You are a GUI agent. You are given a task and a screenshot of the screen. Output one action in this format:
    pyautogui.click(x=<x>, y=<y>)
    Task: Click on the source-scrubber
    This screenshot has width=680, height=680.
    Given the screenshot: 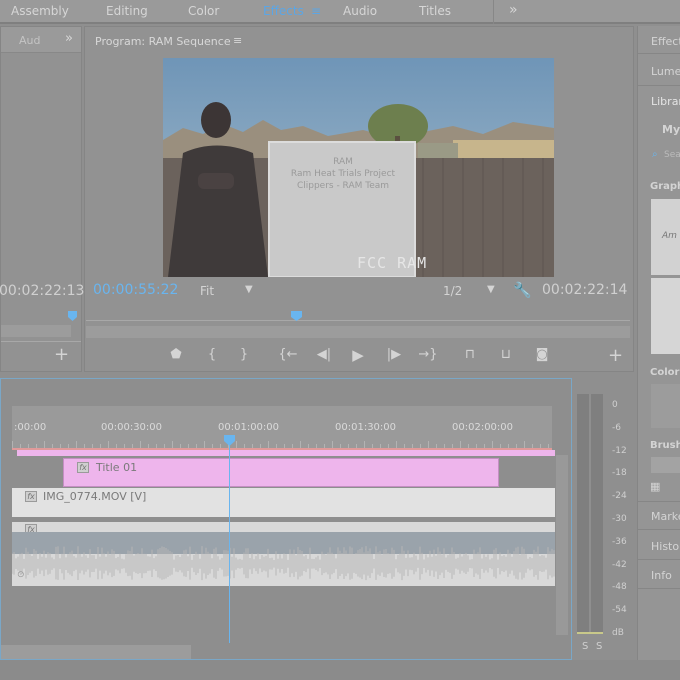 What is the action you would take?
    pyautogui.click(x=41, y=341)
    